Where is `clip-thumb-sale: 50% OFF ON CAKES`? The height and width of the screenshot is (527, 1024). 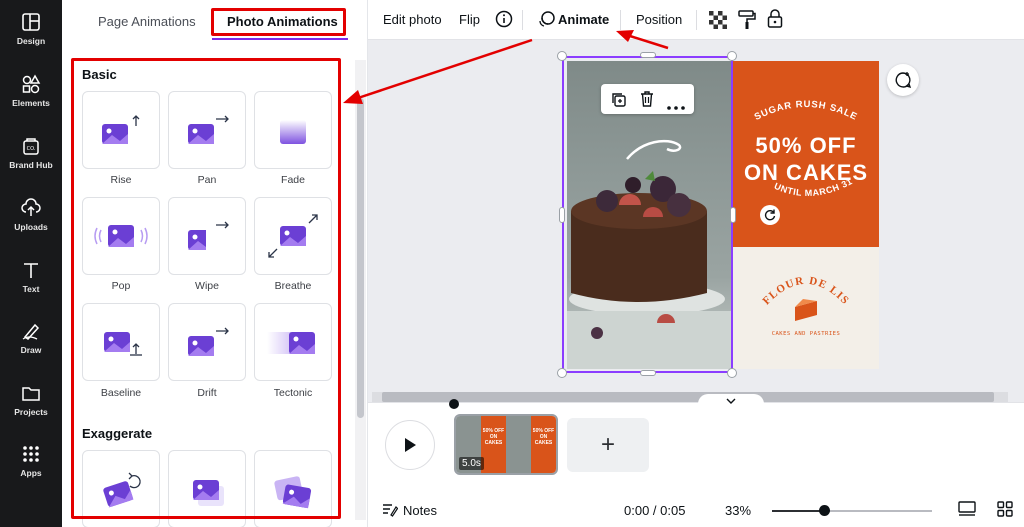
clip-thumb-sale: 50% OFF ON CAKES is located at coordinates (493, 444).